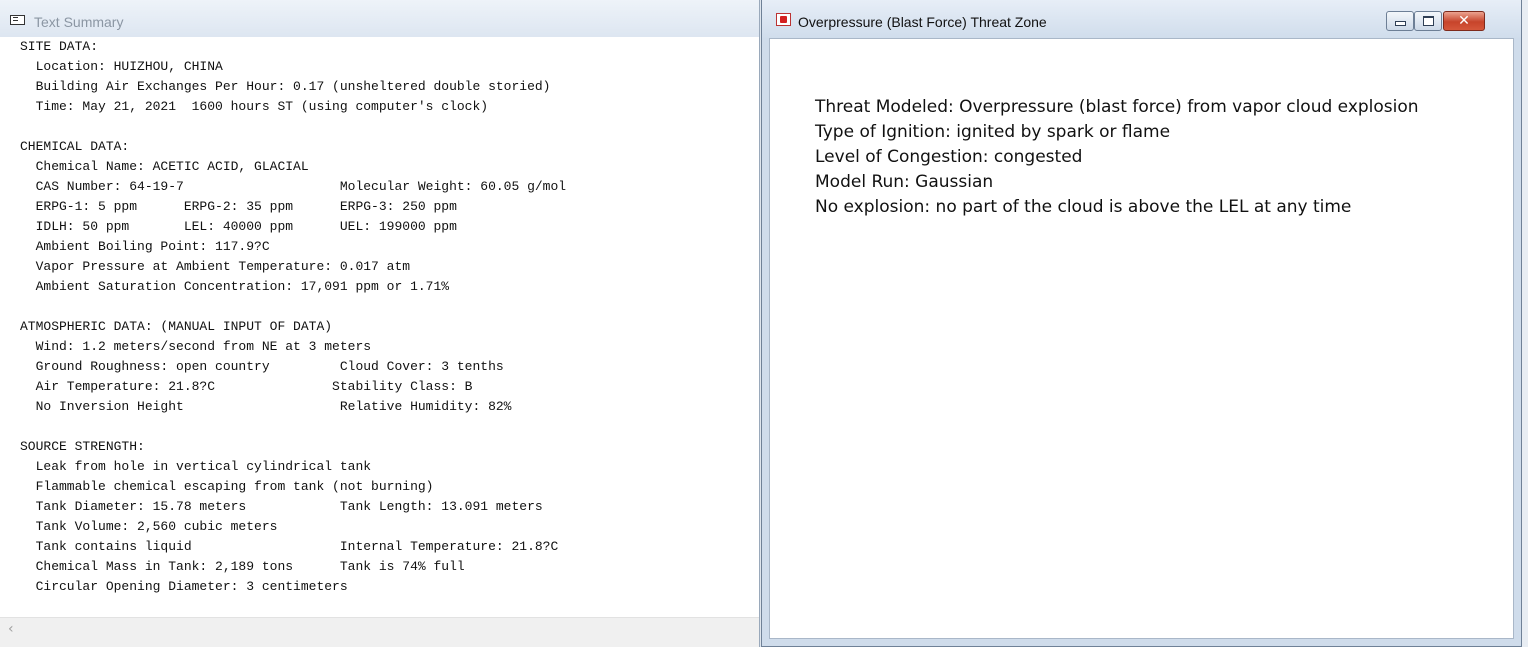 The image size is (1528, 647). Describe the element at coordinates (922, 22) in the screenshot. I see `threat-zone-title: Overpressure (Blast Force) Threat Zone` at that location.